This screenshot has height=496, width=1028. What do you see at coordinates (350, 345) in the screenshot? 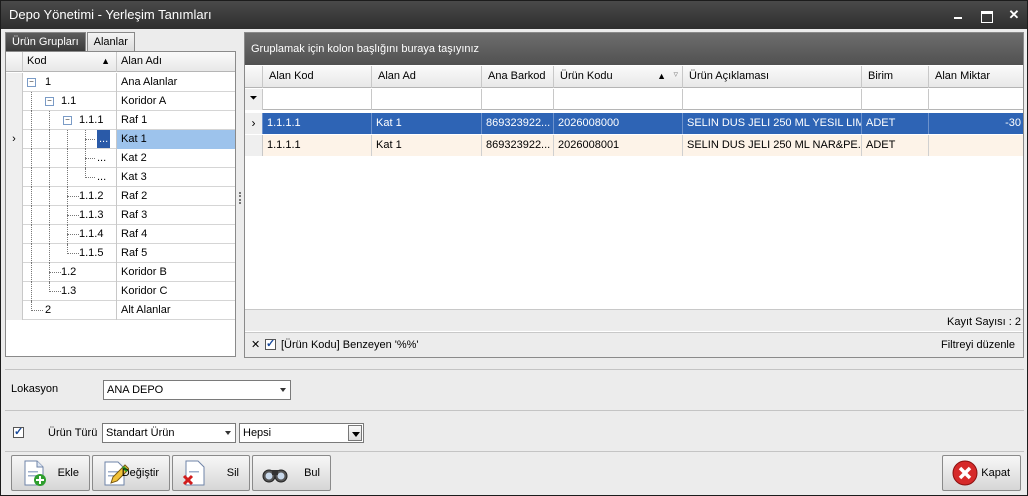
I see `filter-text: [Ürün Kodu] Benzeyen '%%'` at bounding box center [350, 345].